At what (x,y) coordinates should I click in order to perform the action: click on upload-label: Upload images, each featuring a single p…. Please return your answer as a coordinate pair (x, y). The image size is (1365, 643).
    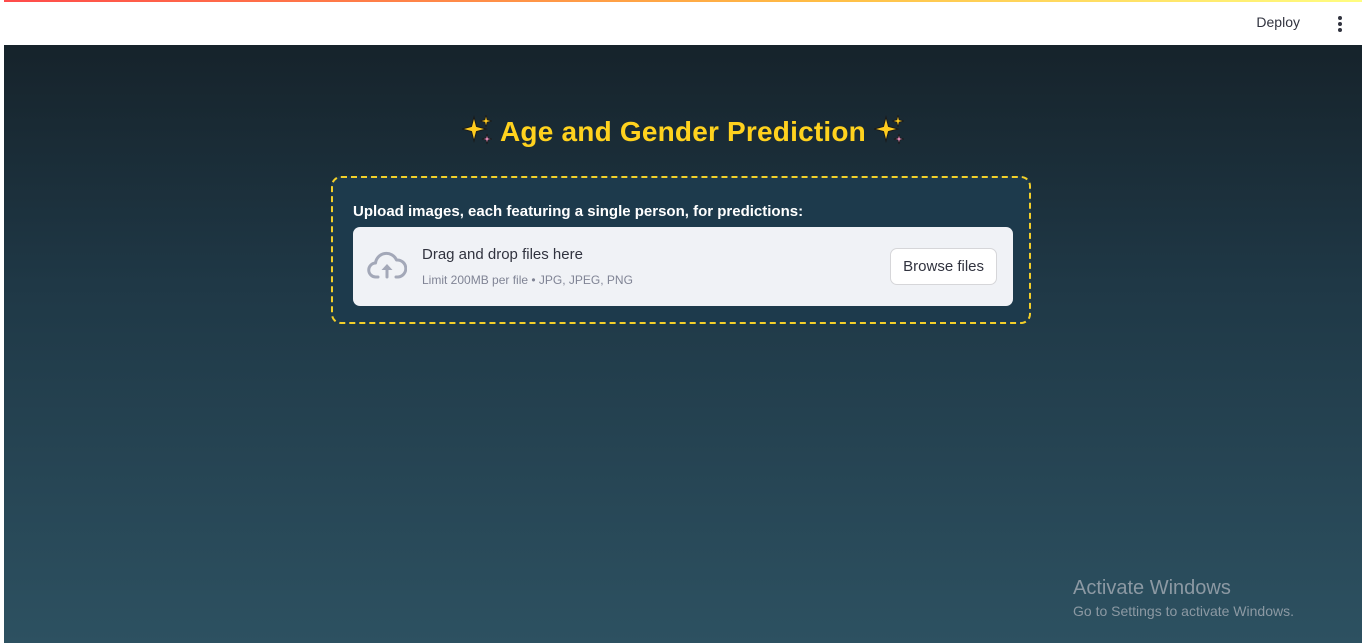
    Looking at the image, I should click on (578, 211).